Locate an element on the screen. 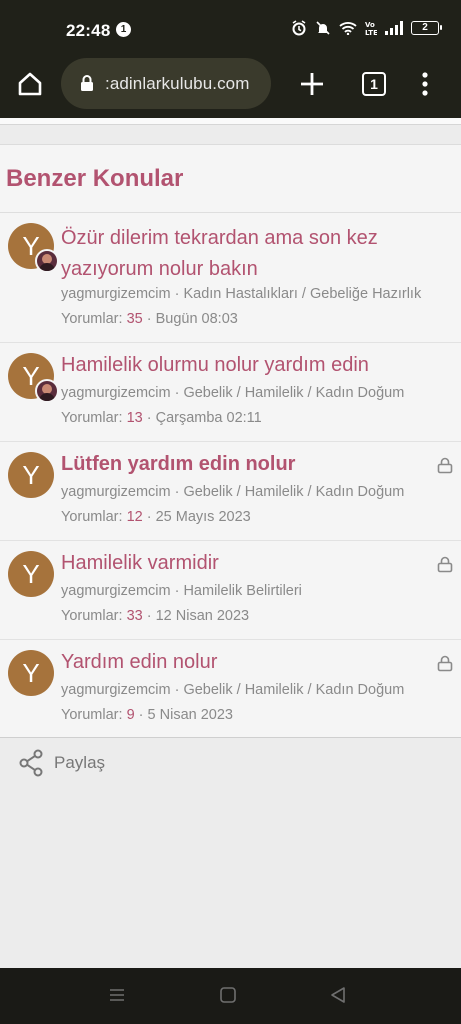 Image resolution: width=461 pixels, height=1024 pixels. battery-icon: 2 is located at coordinates (426, 28).